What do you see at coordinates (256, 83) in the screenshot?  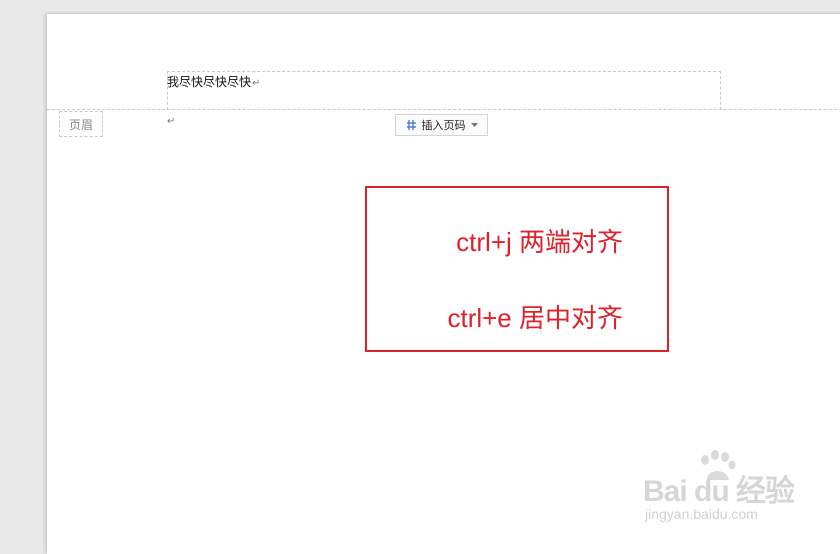 I see `paragraph-mark: ↵` at bounding box center [256, 83].